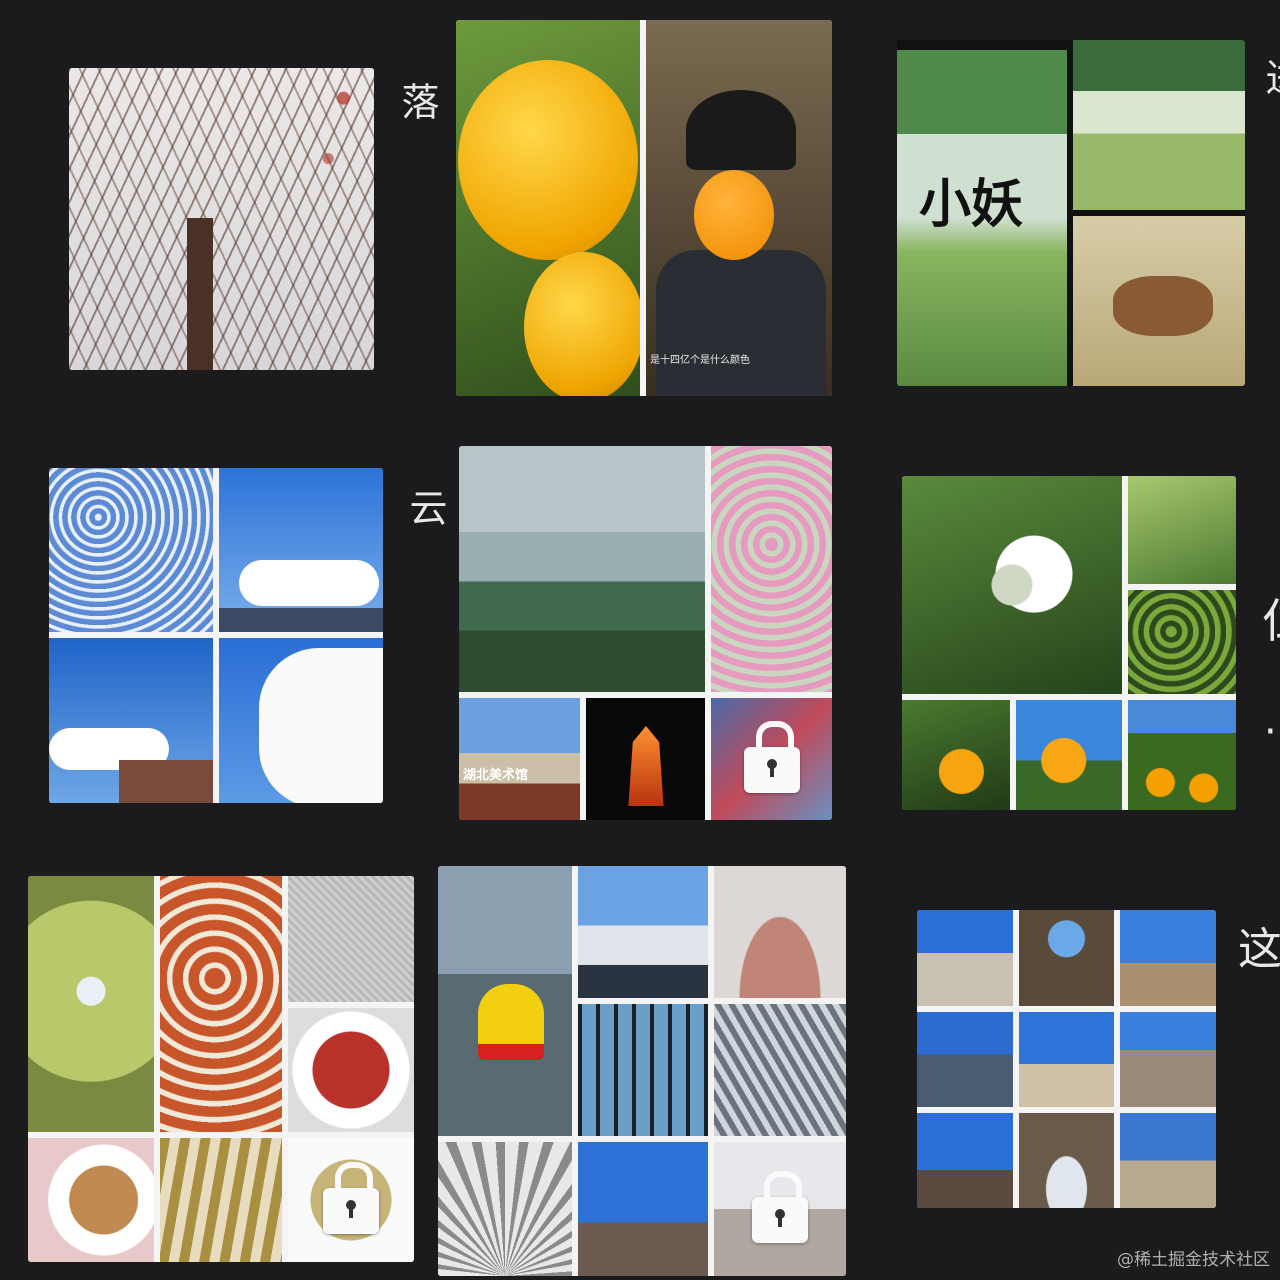 The height and width of the screenshot is (1280, 1280). I want to click on album-card-snow-tree, so click(221, 219).